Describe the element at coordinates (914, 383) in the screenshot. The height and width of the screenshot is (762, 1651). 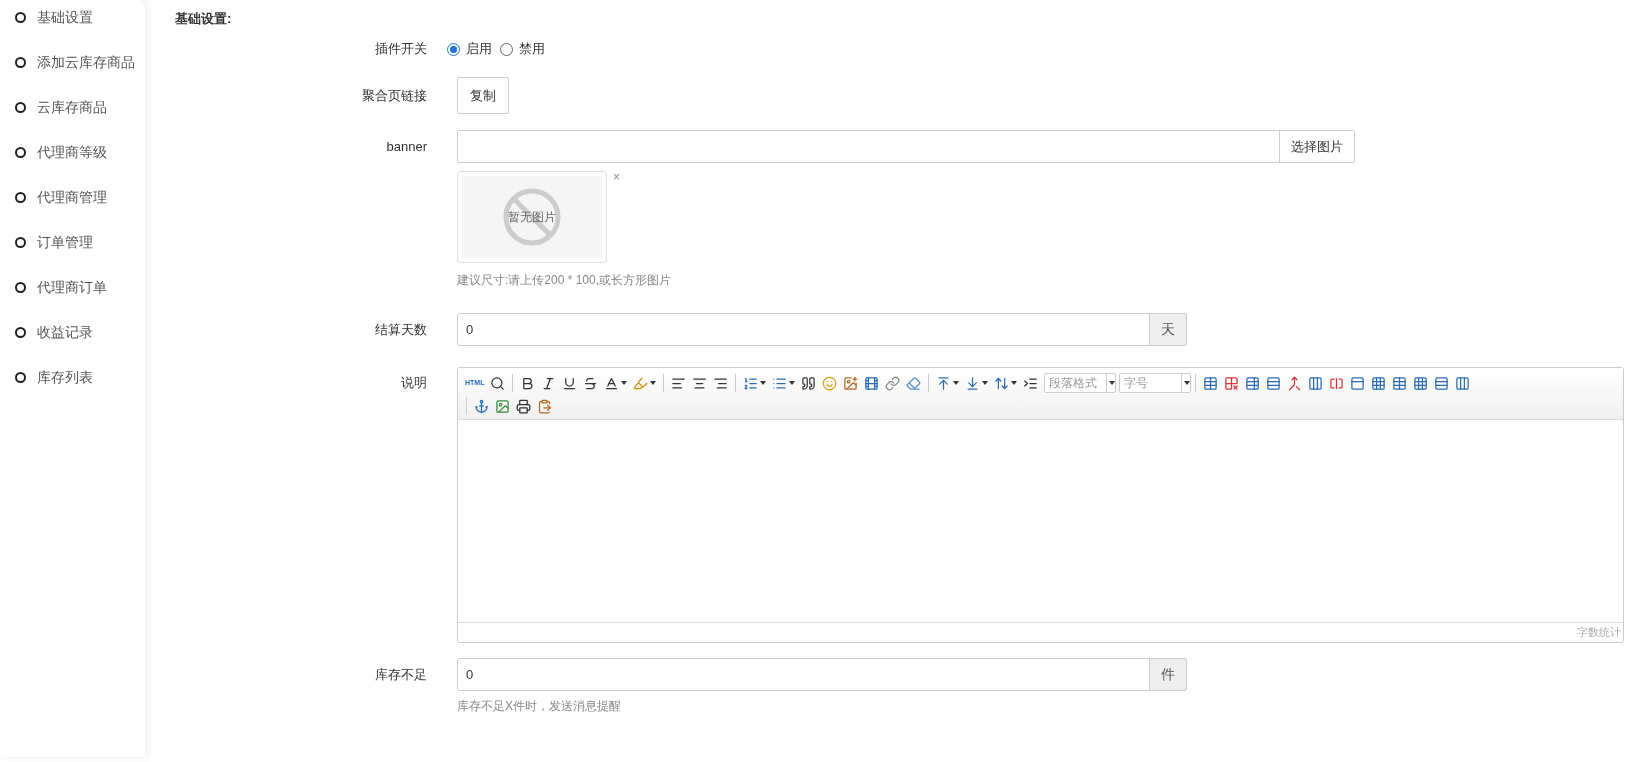
I see `eraser-icon` at that location.